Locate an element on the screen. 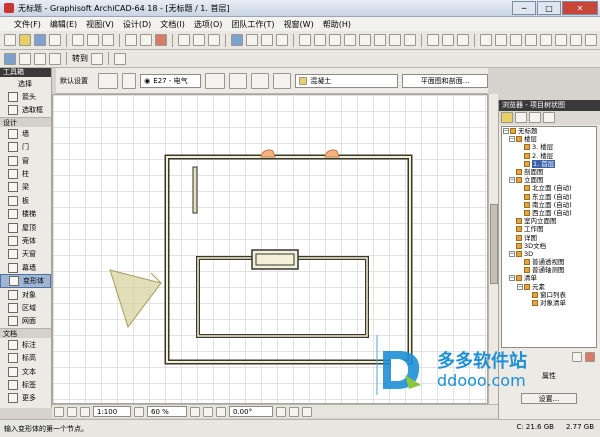  model-view-option-icon is located at coordinates (307, 411).